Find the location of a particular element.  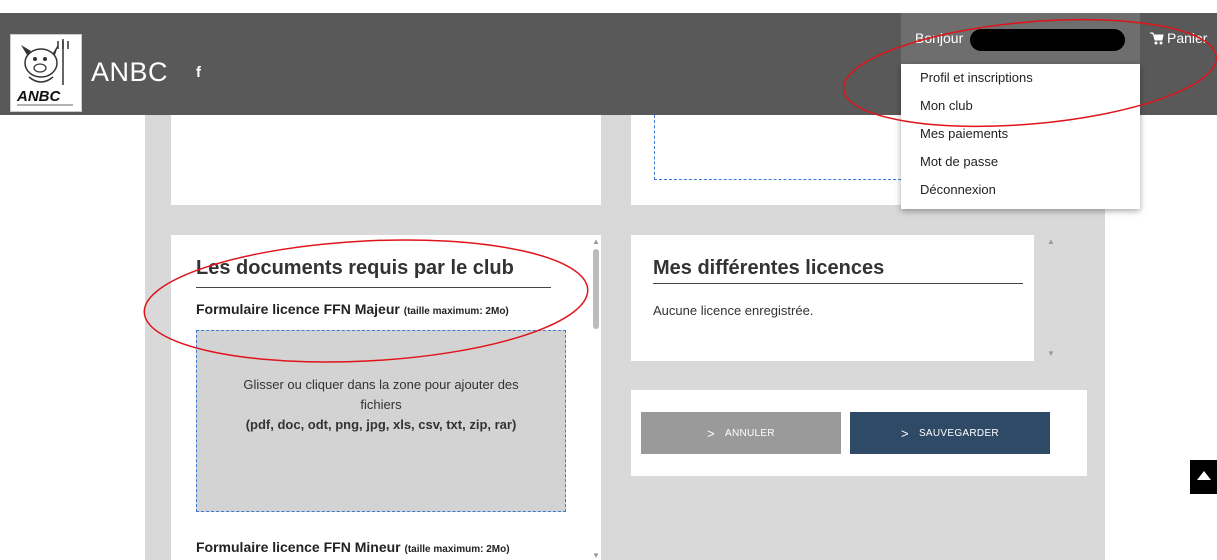

licences-scroll-down-icon: ▼ is located at coordinates (1051, 353).